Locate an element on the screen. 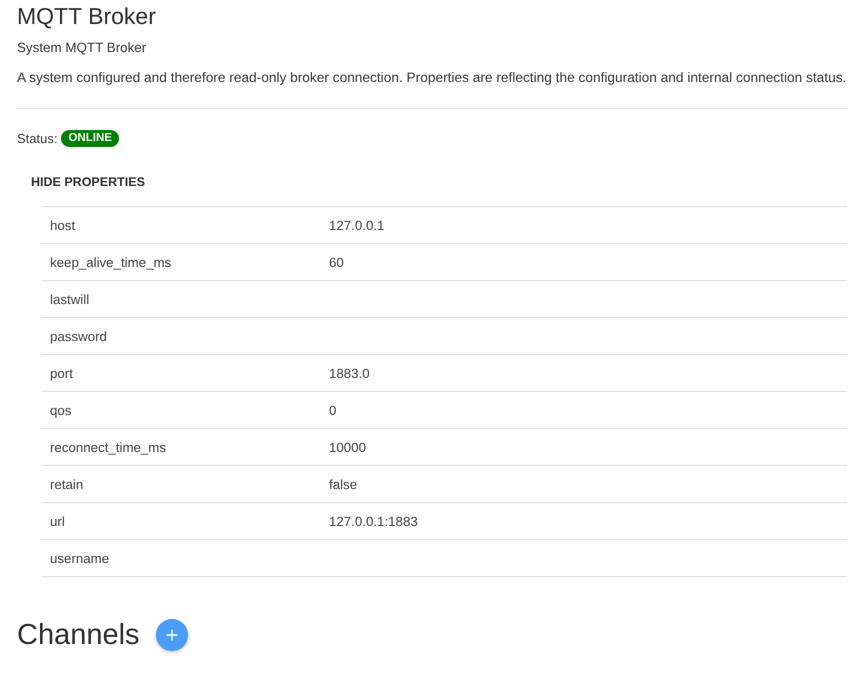 The width and height of the screenshot is (864, 683). property-value: 1883.0 is located at coordinates (349, 373).